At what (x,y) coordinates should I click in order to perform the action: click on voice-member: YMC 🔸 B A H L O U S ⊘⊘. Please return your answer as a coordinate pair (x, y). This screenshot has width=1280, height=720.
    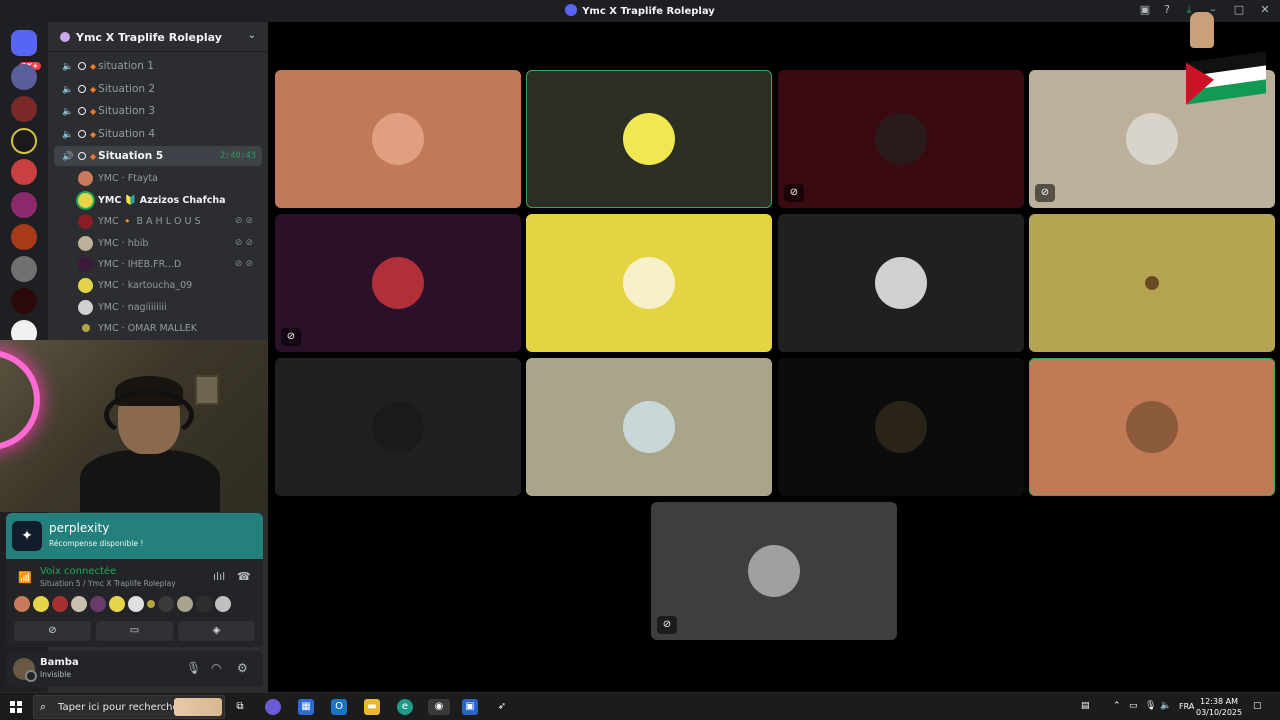
    Looking at the image, I should click on (170, 222).